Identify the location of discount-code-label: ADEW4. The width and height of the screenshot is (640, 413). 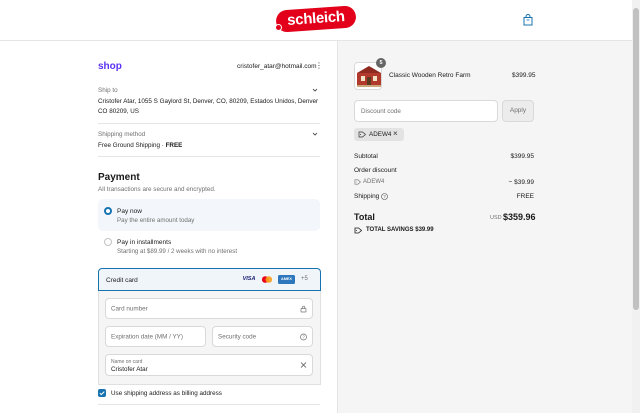
(374, 182).